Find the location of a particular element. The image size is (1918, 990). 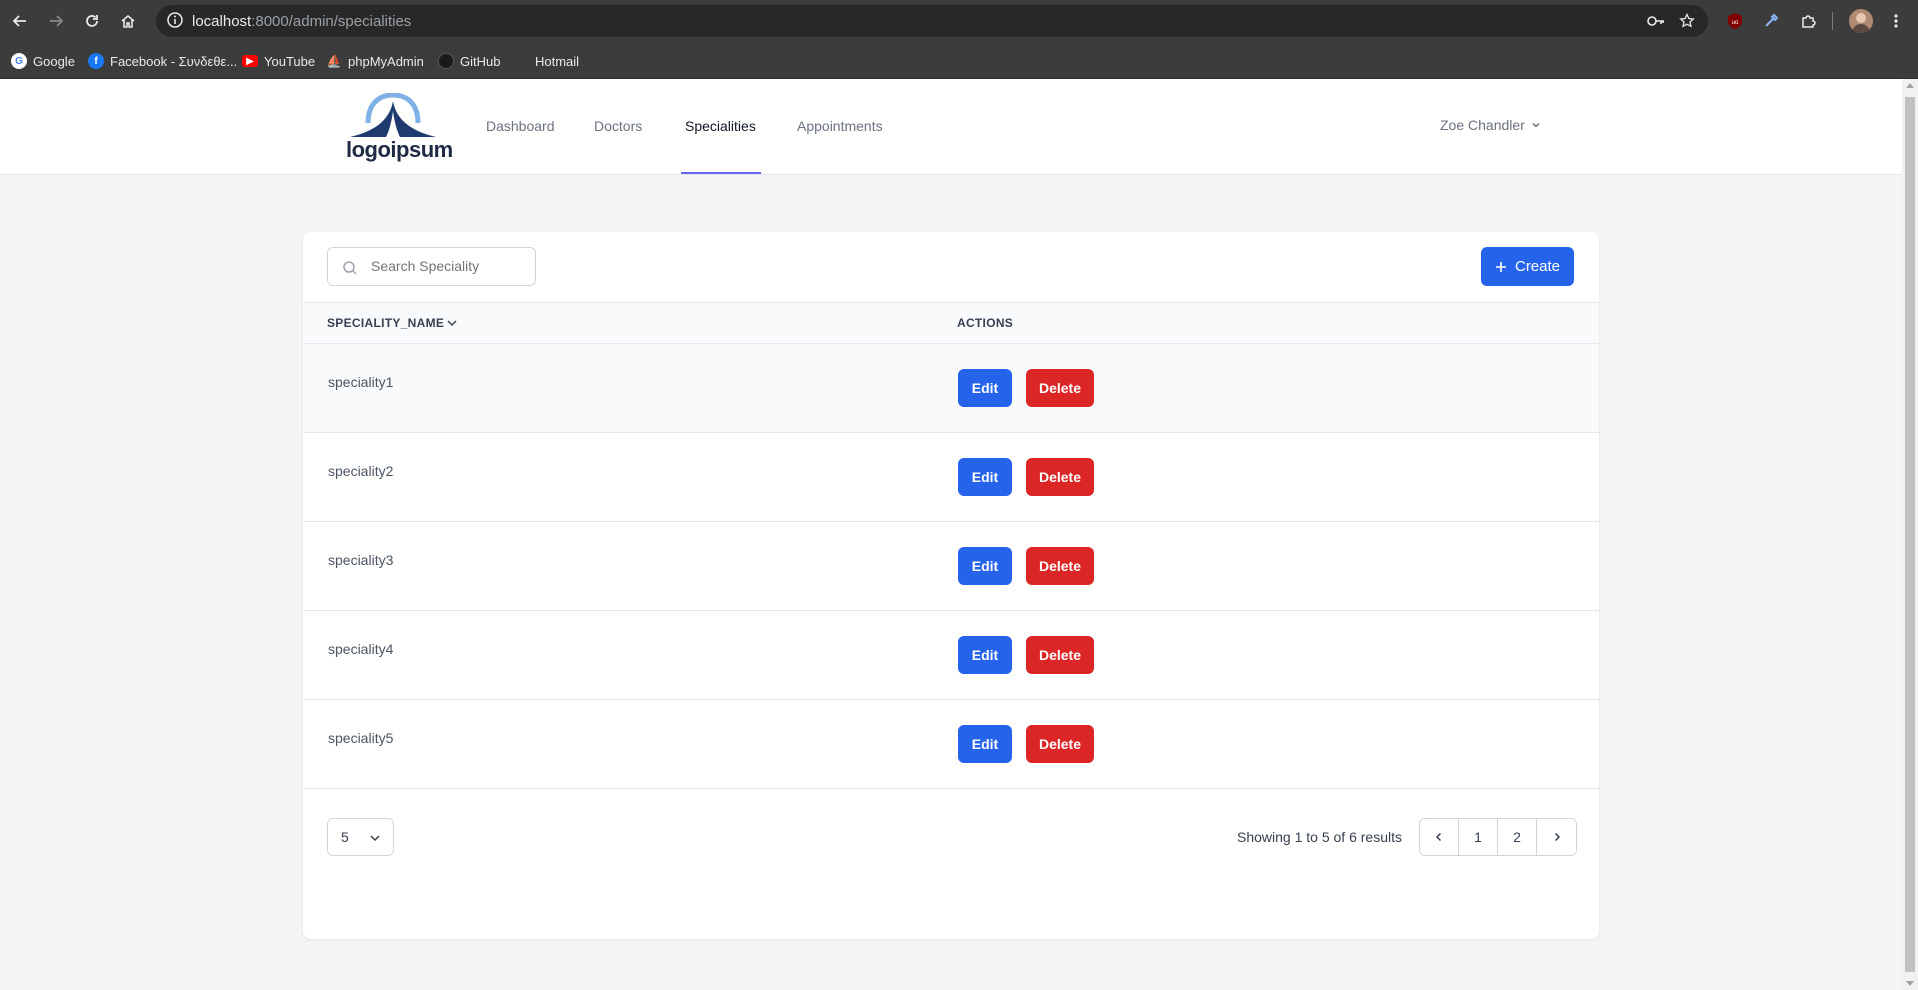

pagination-summary: Showing 1 to 5 of 6 results is located at coordinates (1319, 837).